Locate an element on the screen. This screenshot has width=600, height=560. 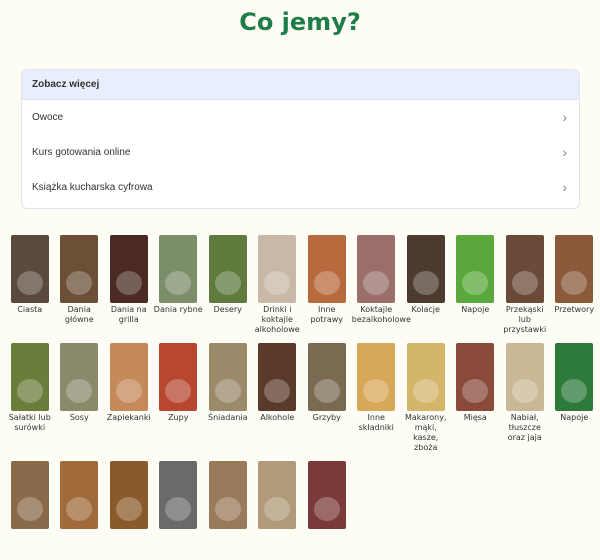
category-label: Zapiekanki is located at coordinates (128, 417).